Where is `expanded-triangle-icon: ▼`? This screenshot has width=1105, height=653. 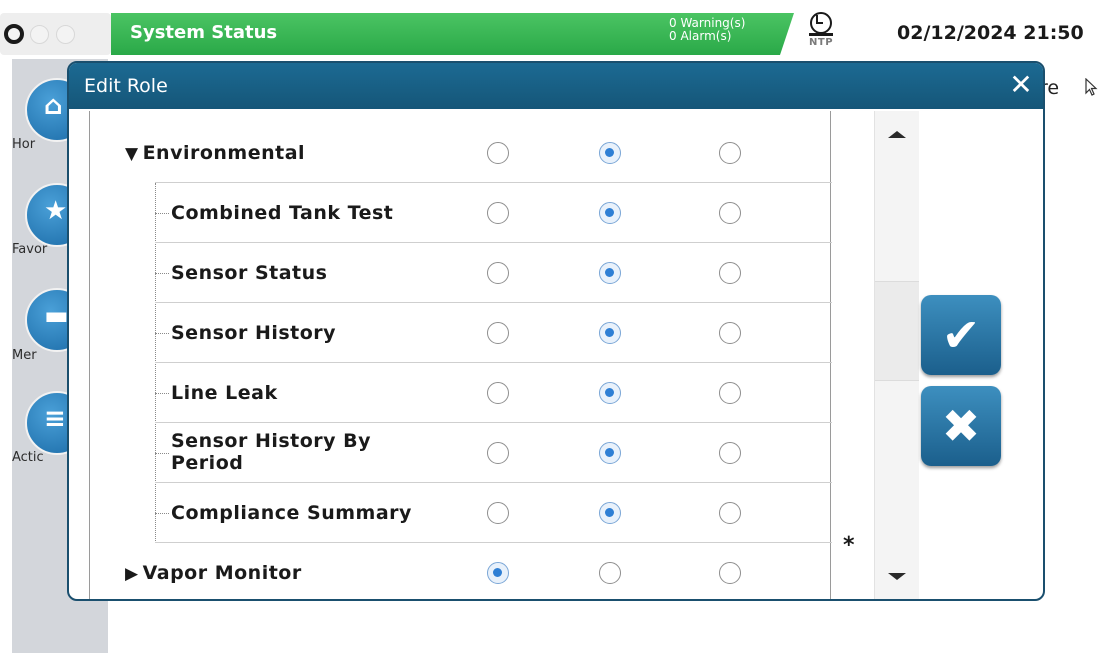 expanded-triangle-icon: ▼ is located at coordinates (132, 154).